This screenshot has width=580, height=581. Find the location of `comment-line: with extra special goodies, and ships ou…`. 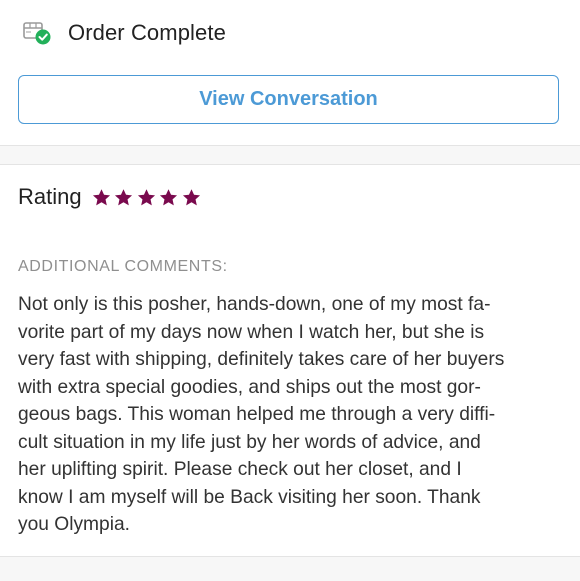

comment-line: with extra special goodies, and ships ou… is located at coordinates (249, 387).